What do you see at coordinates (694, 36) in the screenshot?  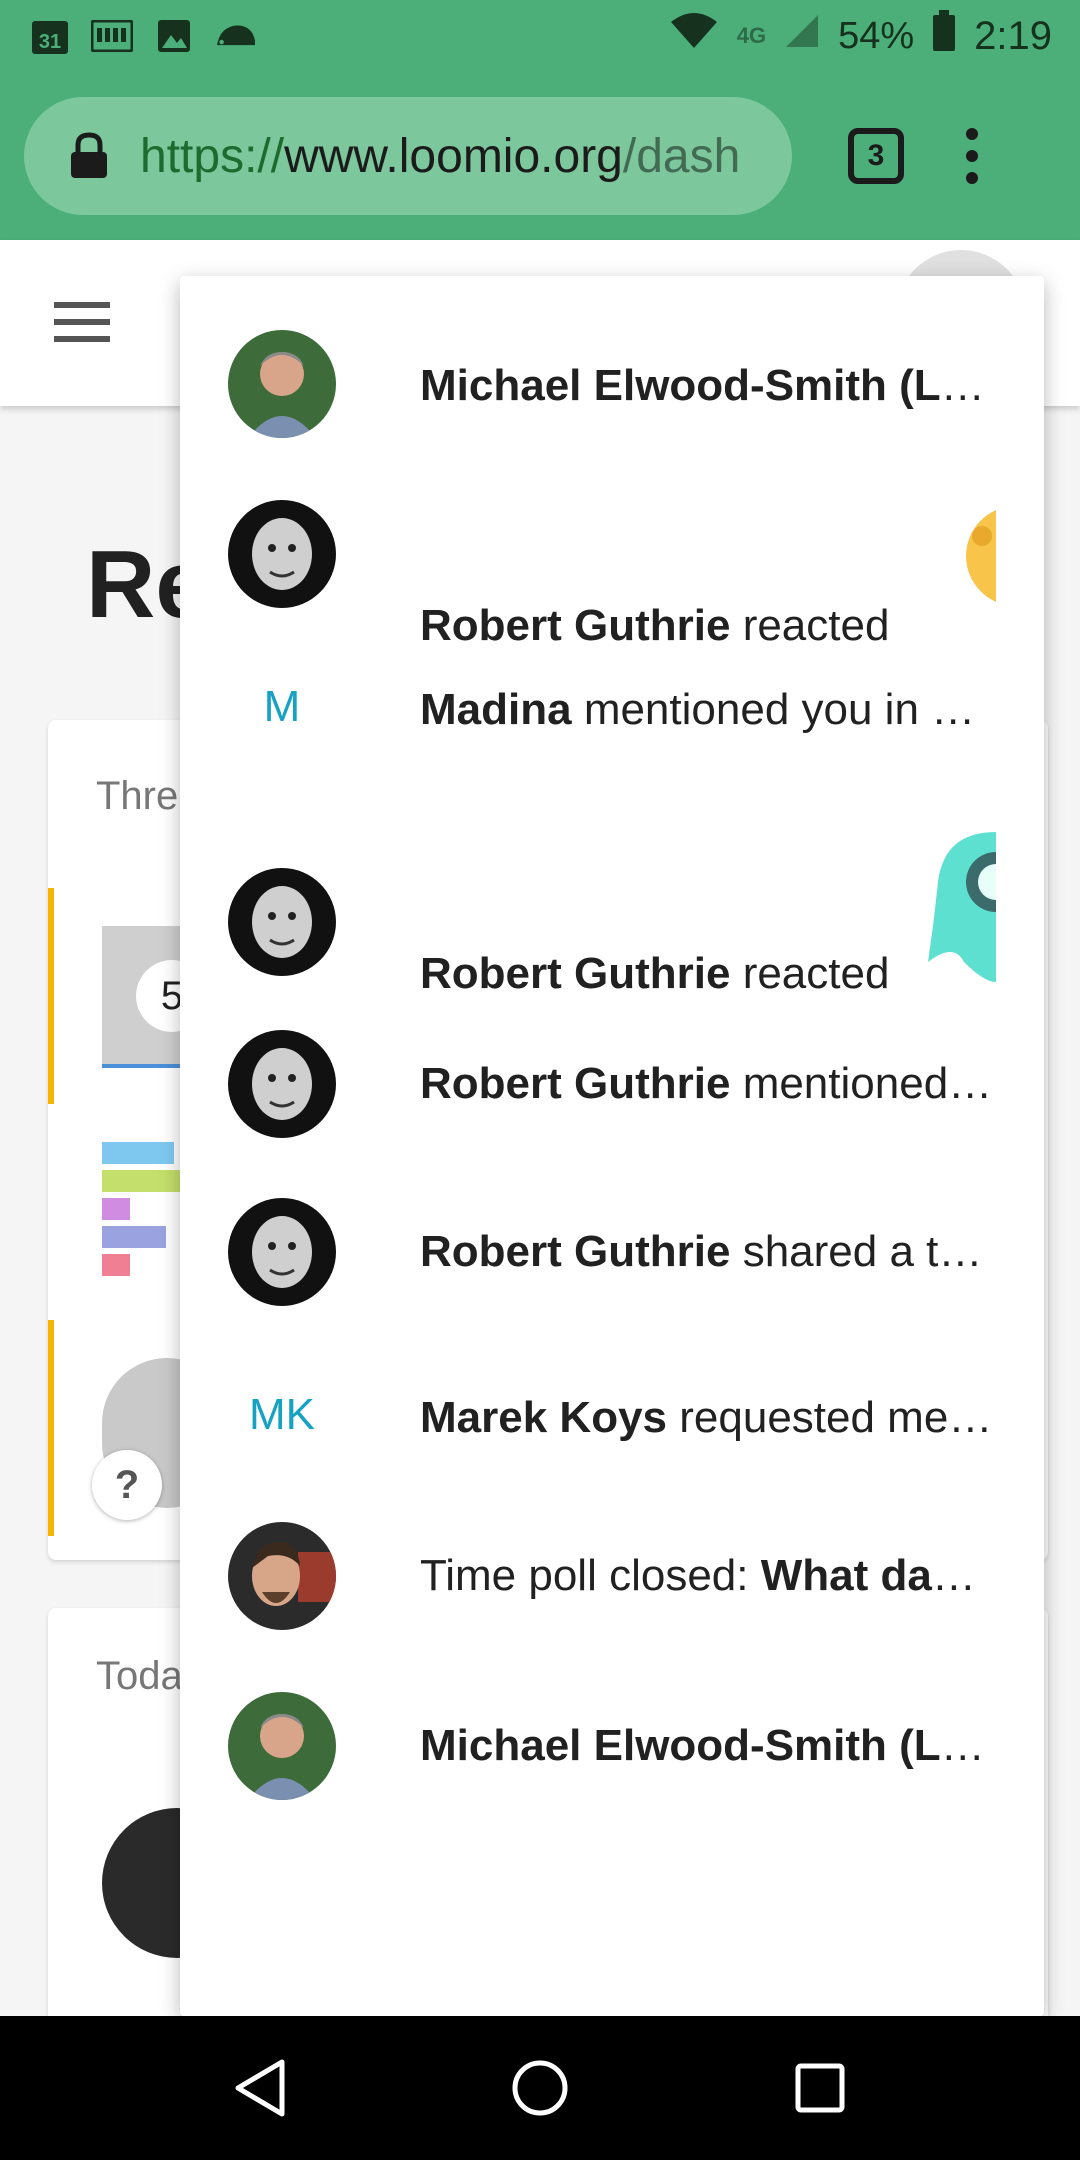 I see `wifi-icon` at bounding box center [694, 36].